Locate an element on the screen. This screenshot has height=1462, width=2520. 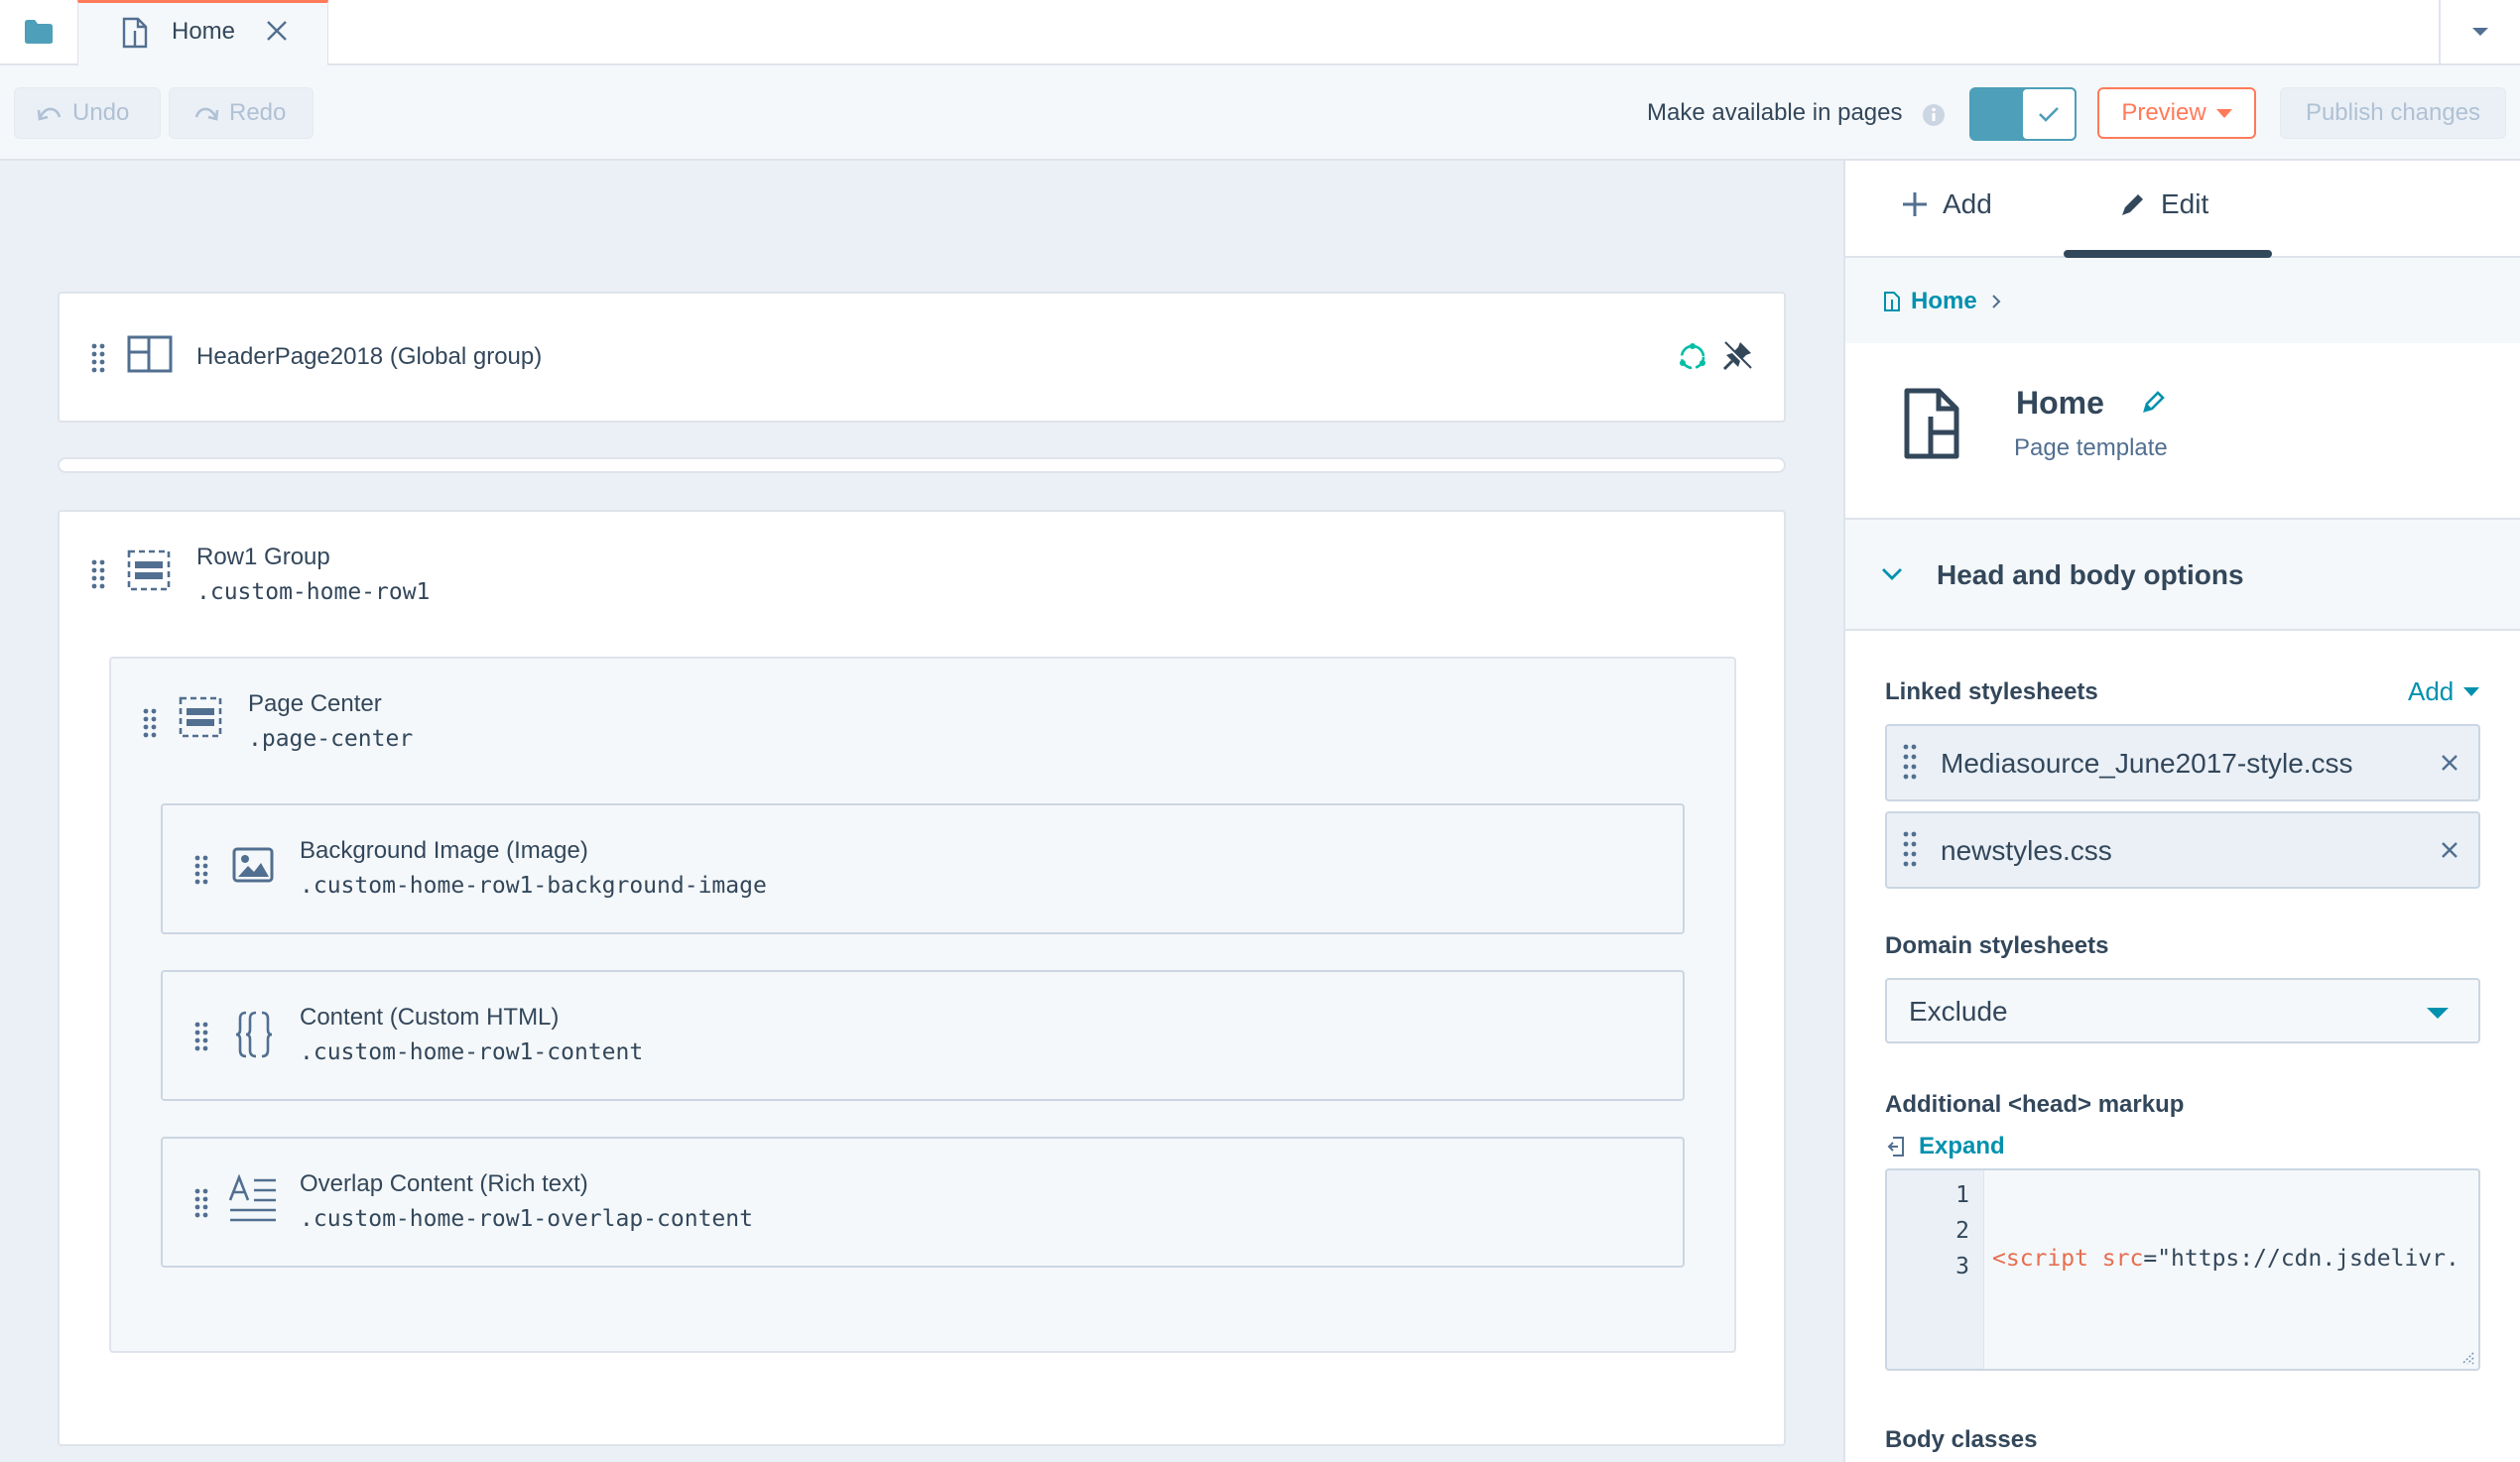
global-group-layout-icon is located at coordinates (150, 354).